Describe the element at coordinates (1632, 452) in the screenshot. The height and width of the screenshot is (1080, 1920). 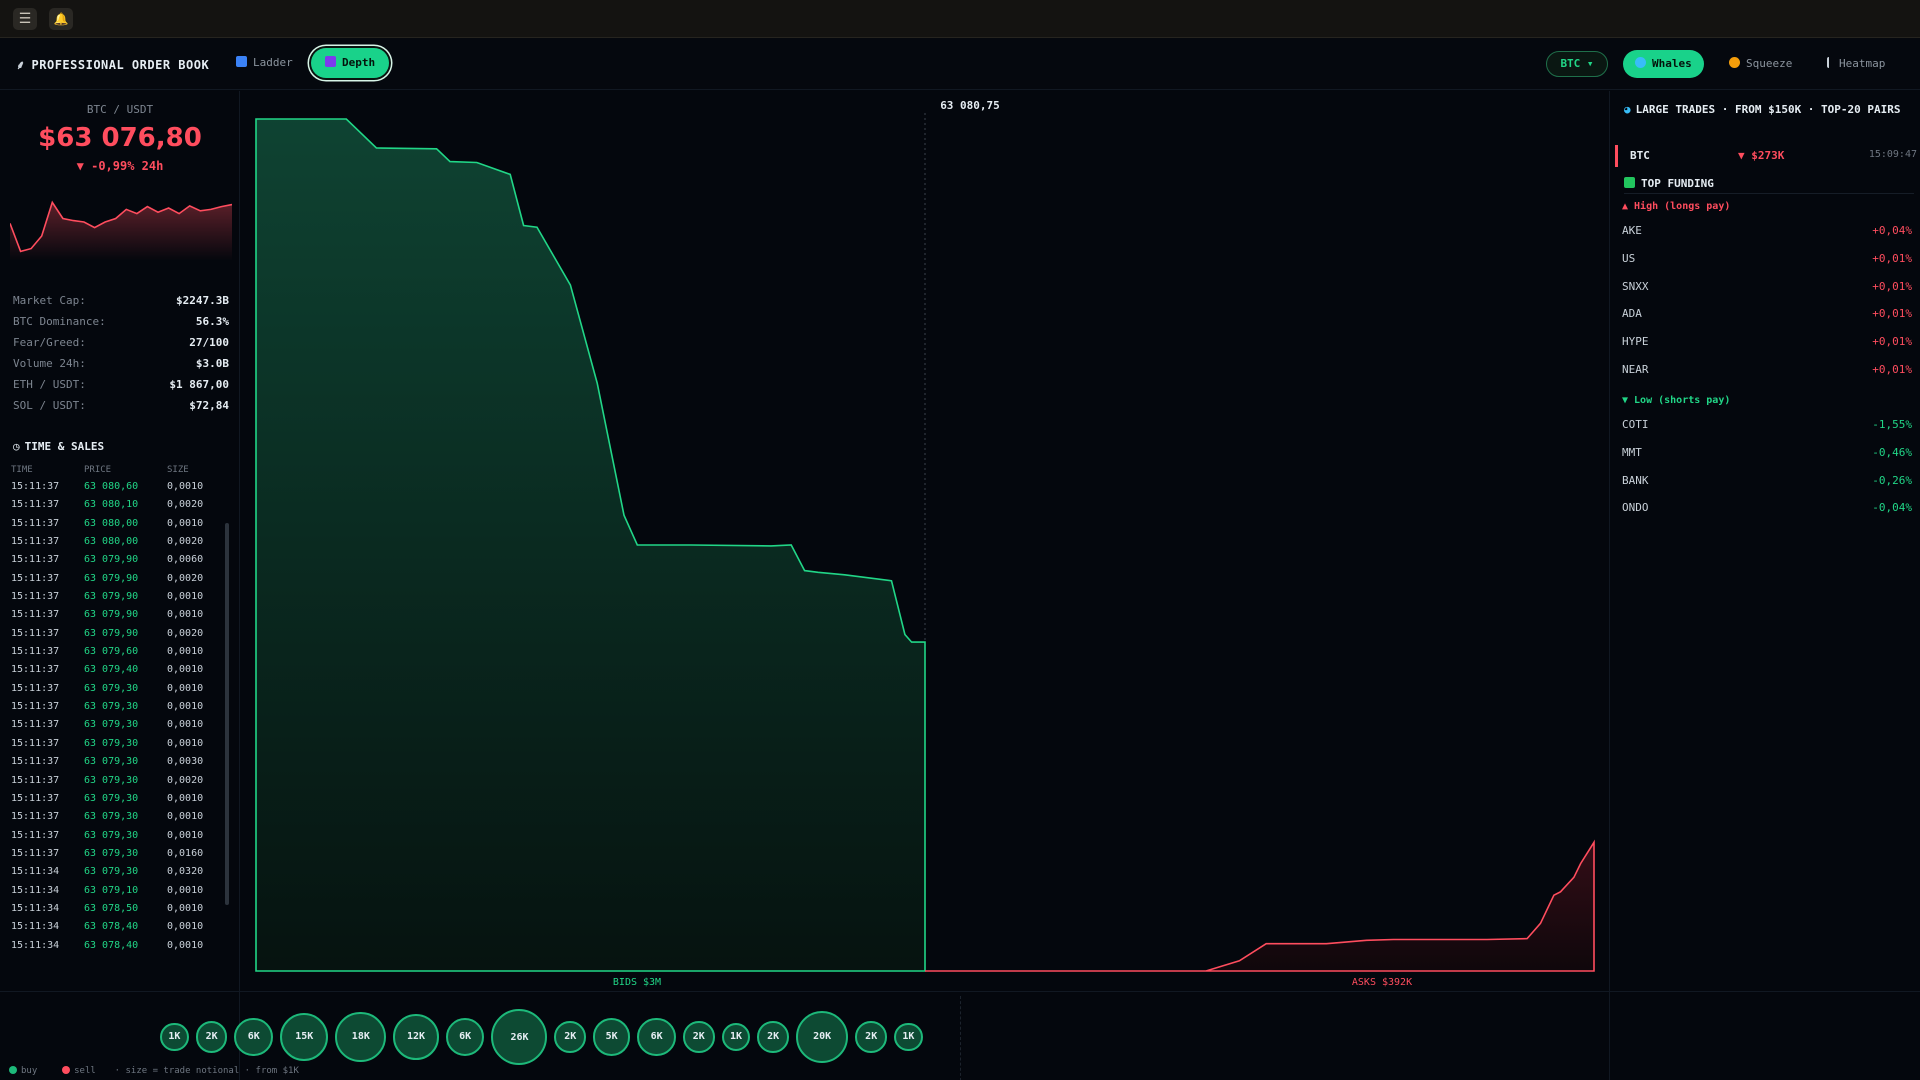
I see `funding-symbol: MMT` at that location.